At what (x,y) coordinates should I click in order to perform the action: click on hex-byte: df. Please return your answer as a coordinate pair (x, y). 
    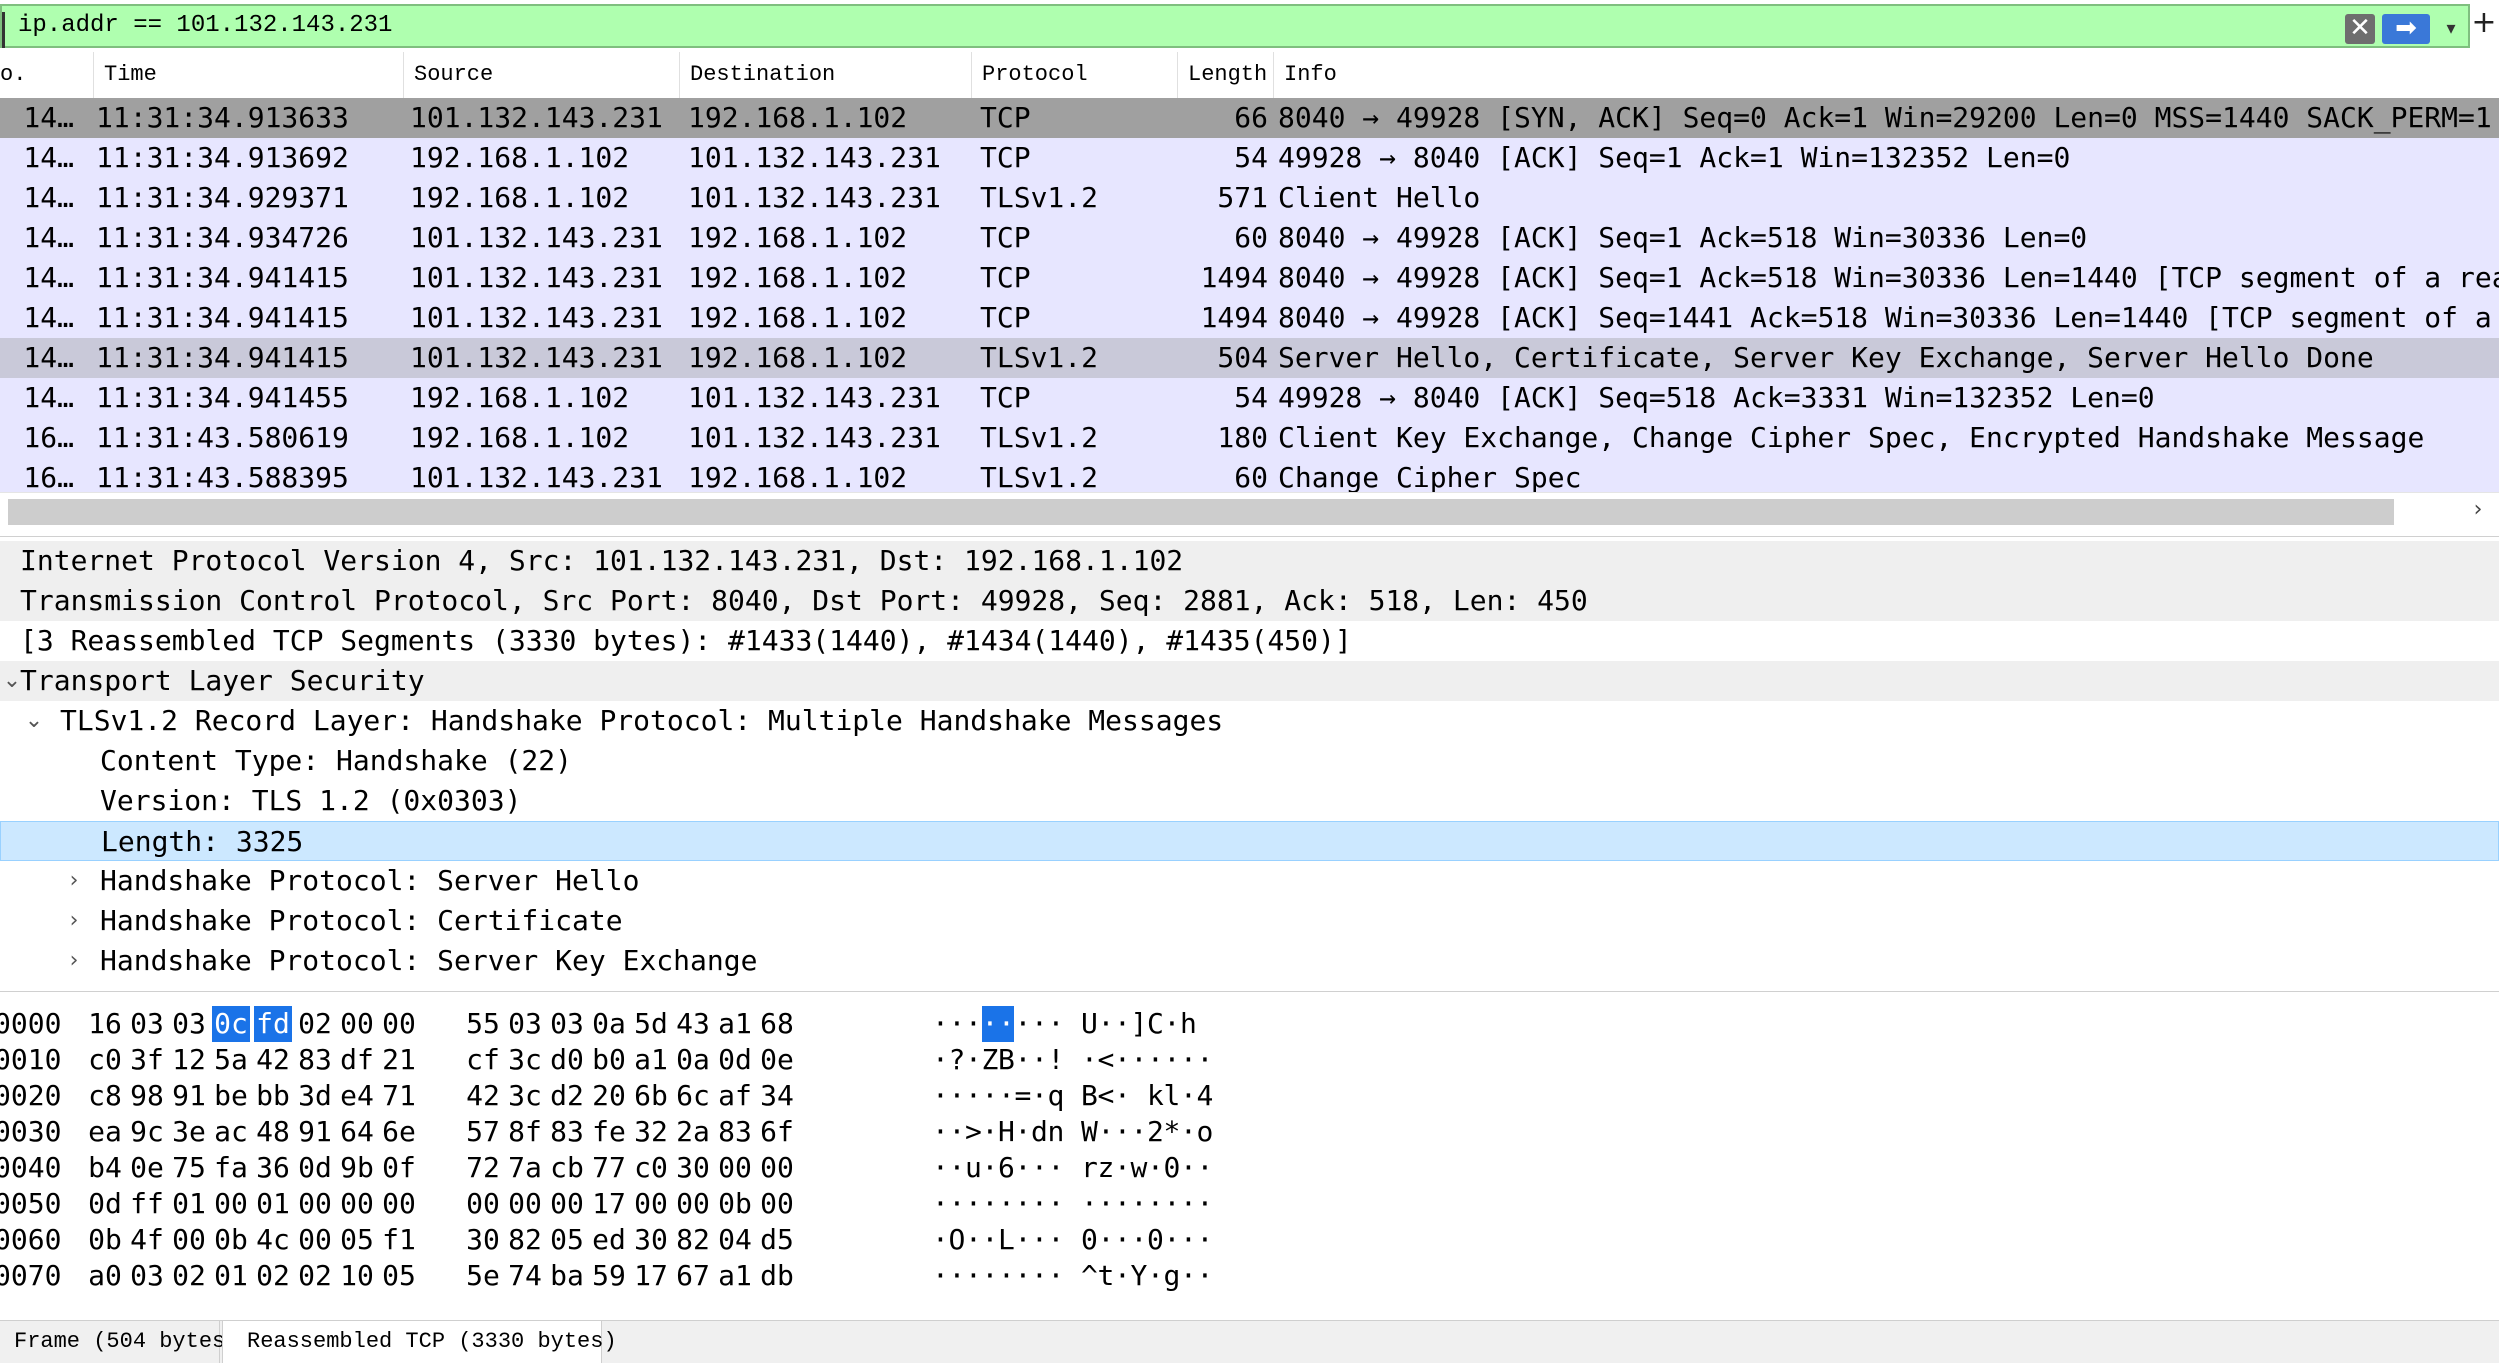
    Looking at the image, I should click on (357, 1060).